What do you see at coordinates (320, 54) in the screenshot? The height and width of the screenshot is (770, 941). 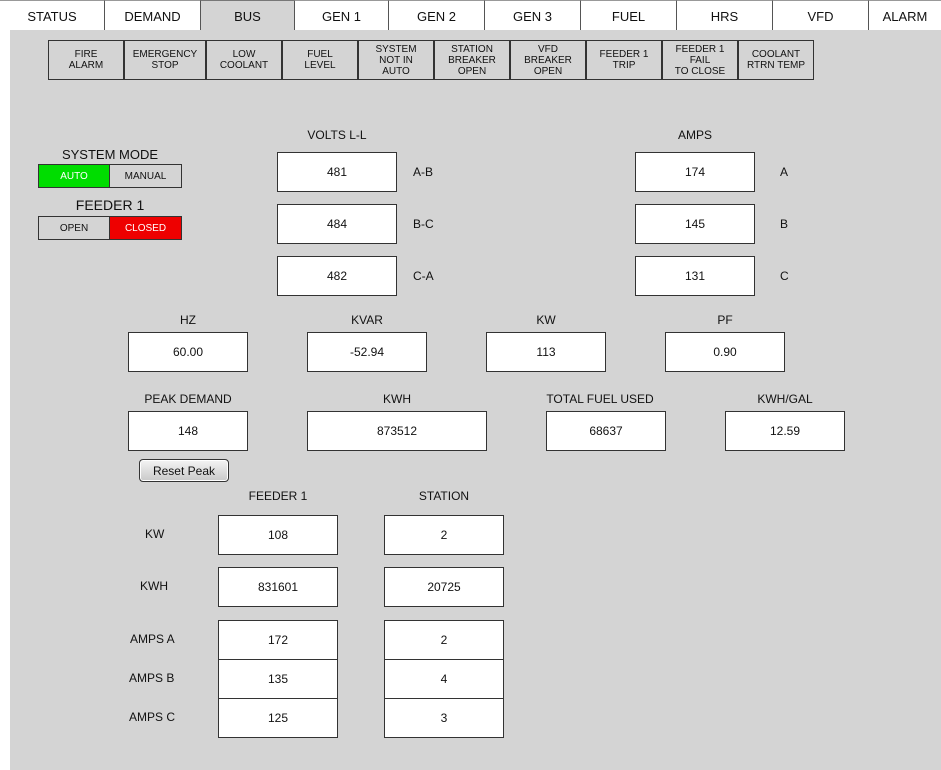 I see `alarm-fuel-level-line1: FUEL` at bounding box center [320, 54].